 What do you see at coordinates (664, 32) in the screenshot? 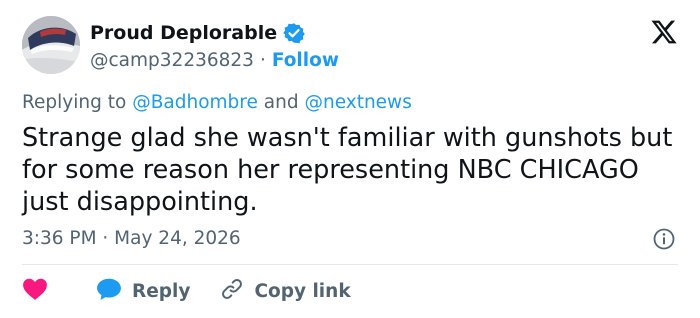
I see `x-logo-icon` at bounding box center [664, 32].